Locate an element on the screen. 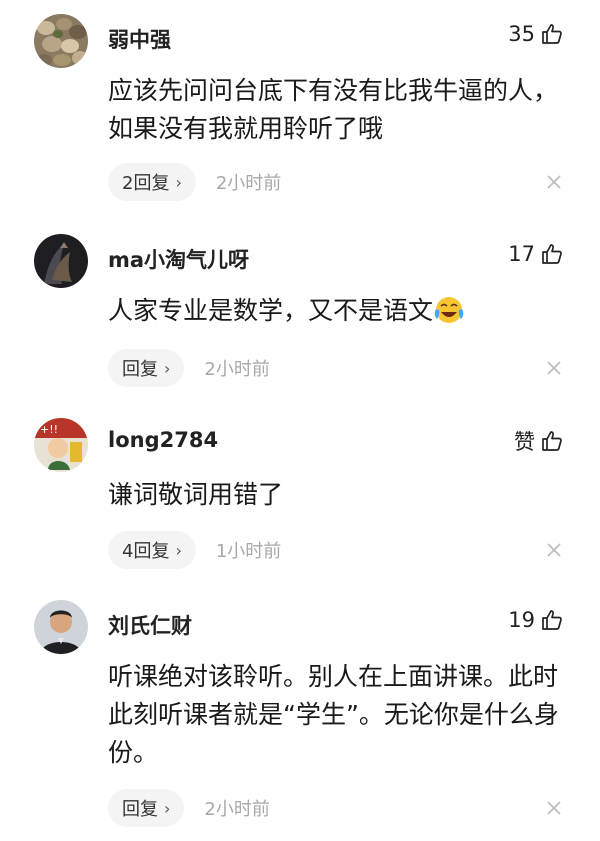  timestamp: 1小时前 is located at coordinates (248, 551).